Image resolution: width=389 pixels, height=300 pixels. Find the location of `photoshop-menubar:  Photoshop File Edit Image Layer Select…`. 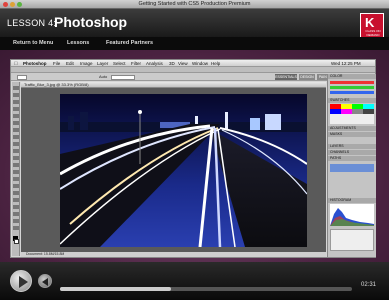

photoshop-menubar:  Photoshop File Edit Image Layer Select… is located at coordinates (193, 63).